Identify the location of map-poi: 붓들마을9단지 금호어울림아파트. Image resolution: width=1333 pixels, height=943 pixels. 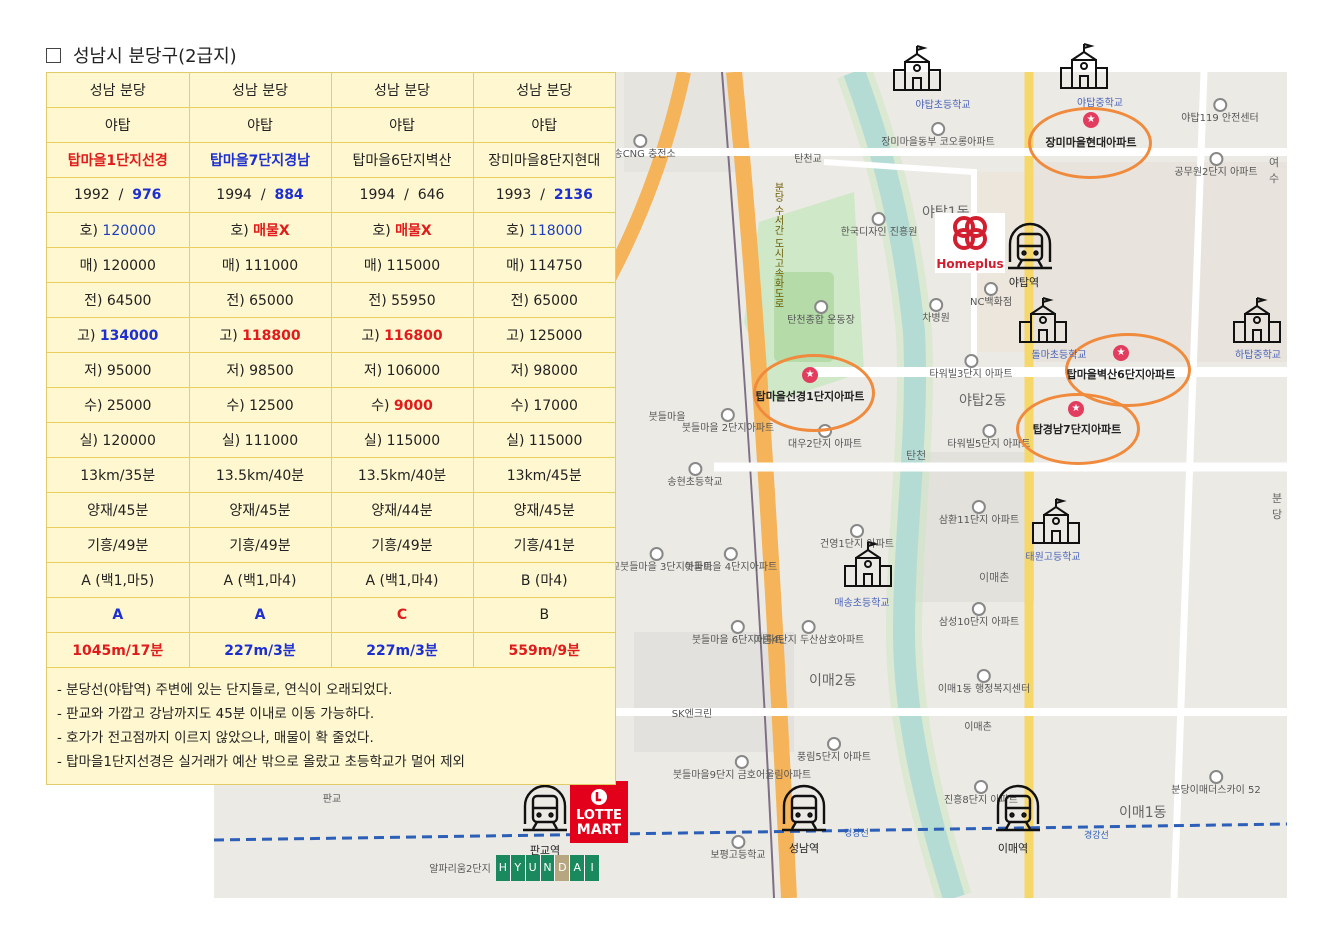
(742, 768).